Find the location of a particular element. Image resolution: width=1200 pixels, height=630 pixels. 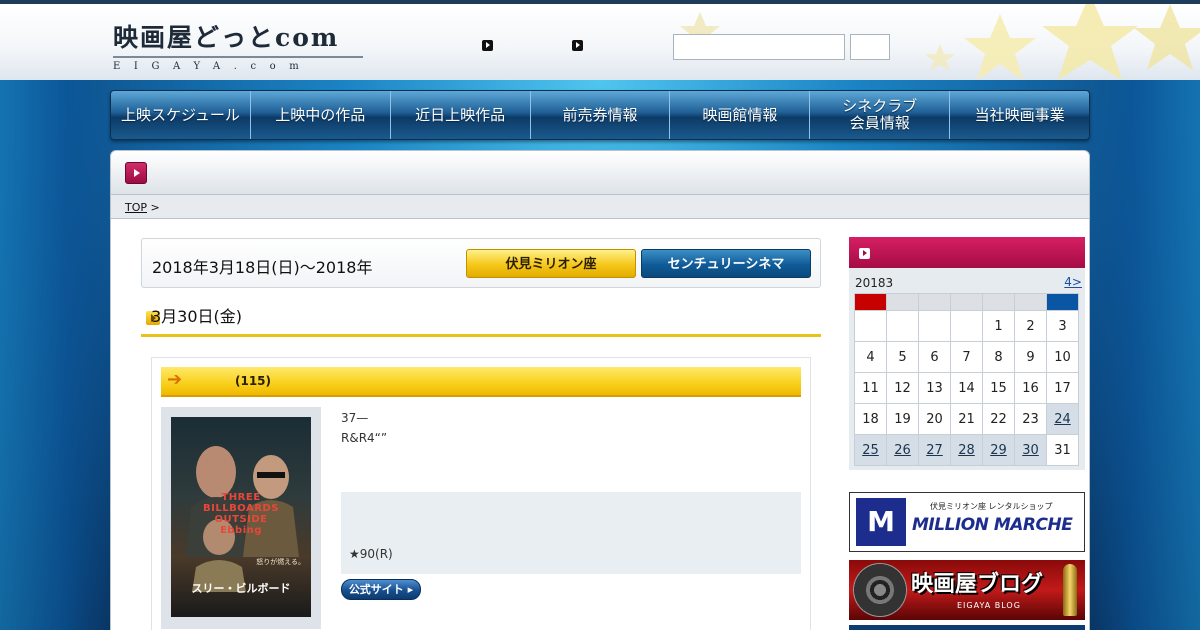

schedule-date-box: 2018年3月18日(日)〜2018年 伏見ミリオン座 センチュリーシネマ is located at coordinates (481, 263).